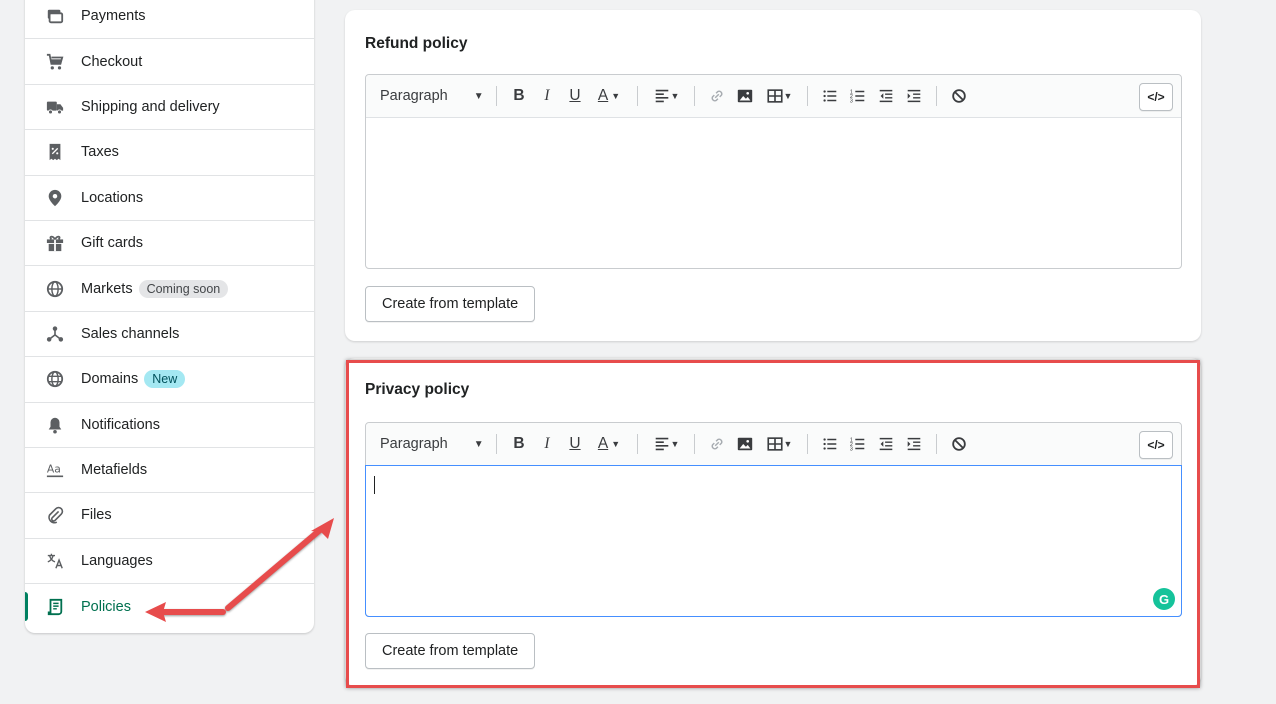  What do you see at coordinates (169, 562) in the screenshot?
I see `sidebar-item-languages: Languages` at bounding box center [169, 562].